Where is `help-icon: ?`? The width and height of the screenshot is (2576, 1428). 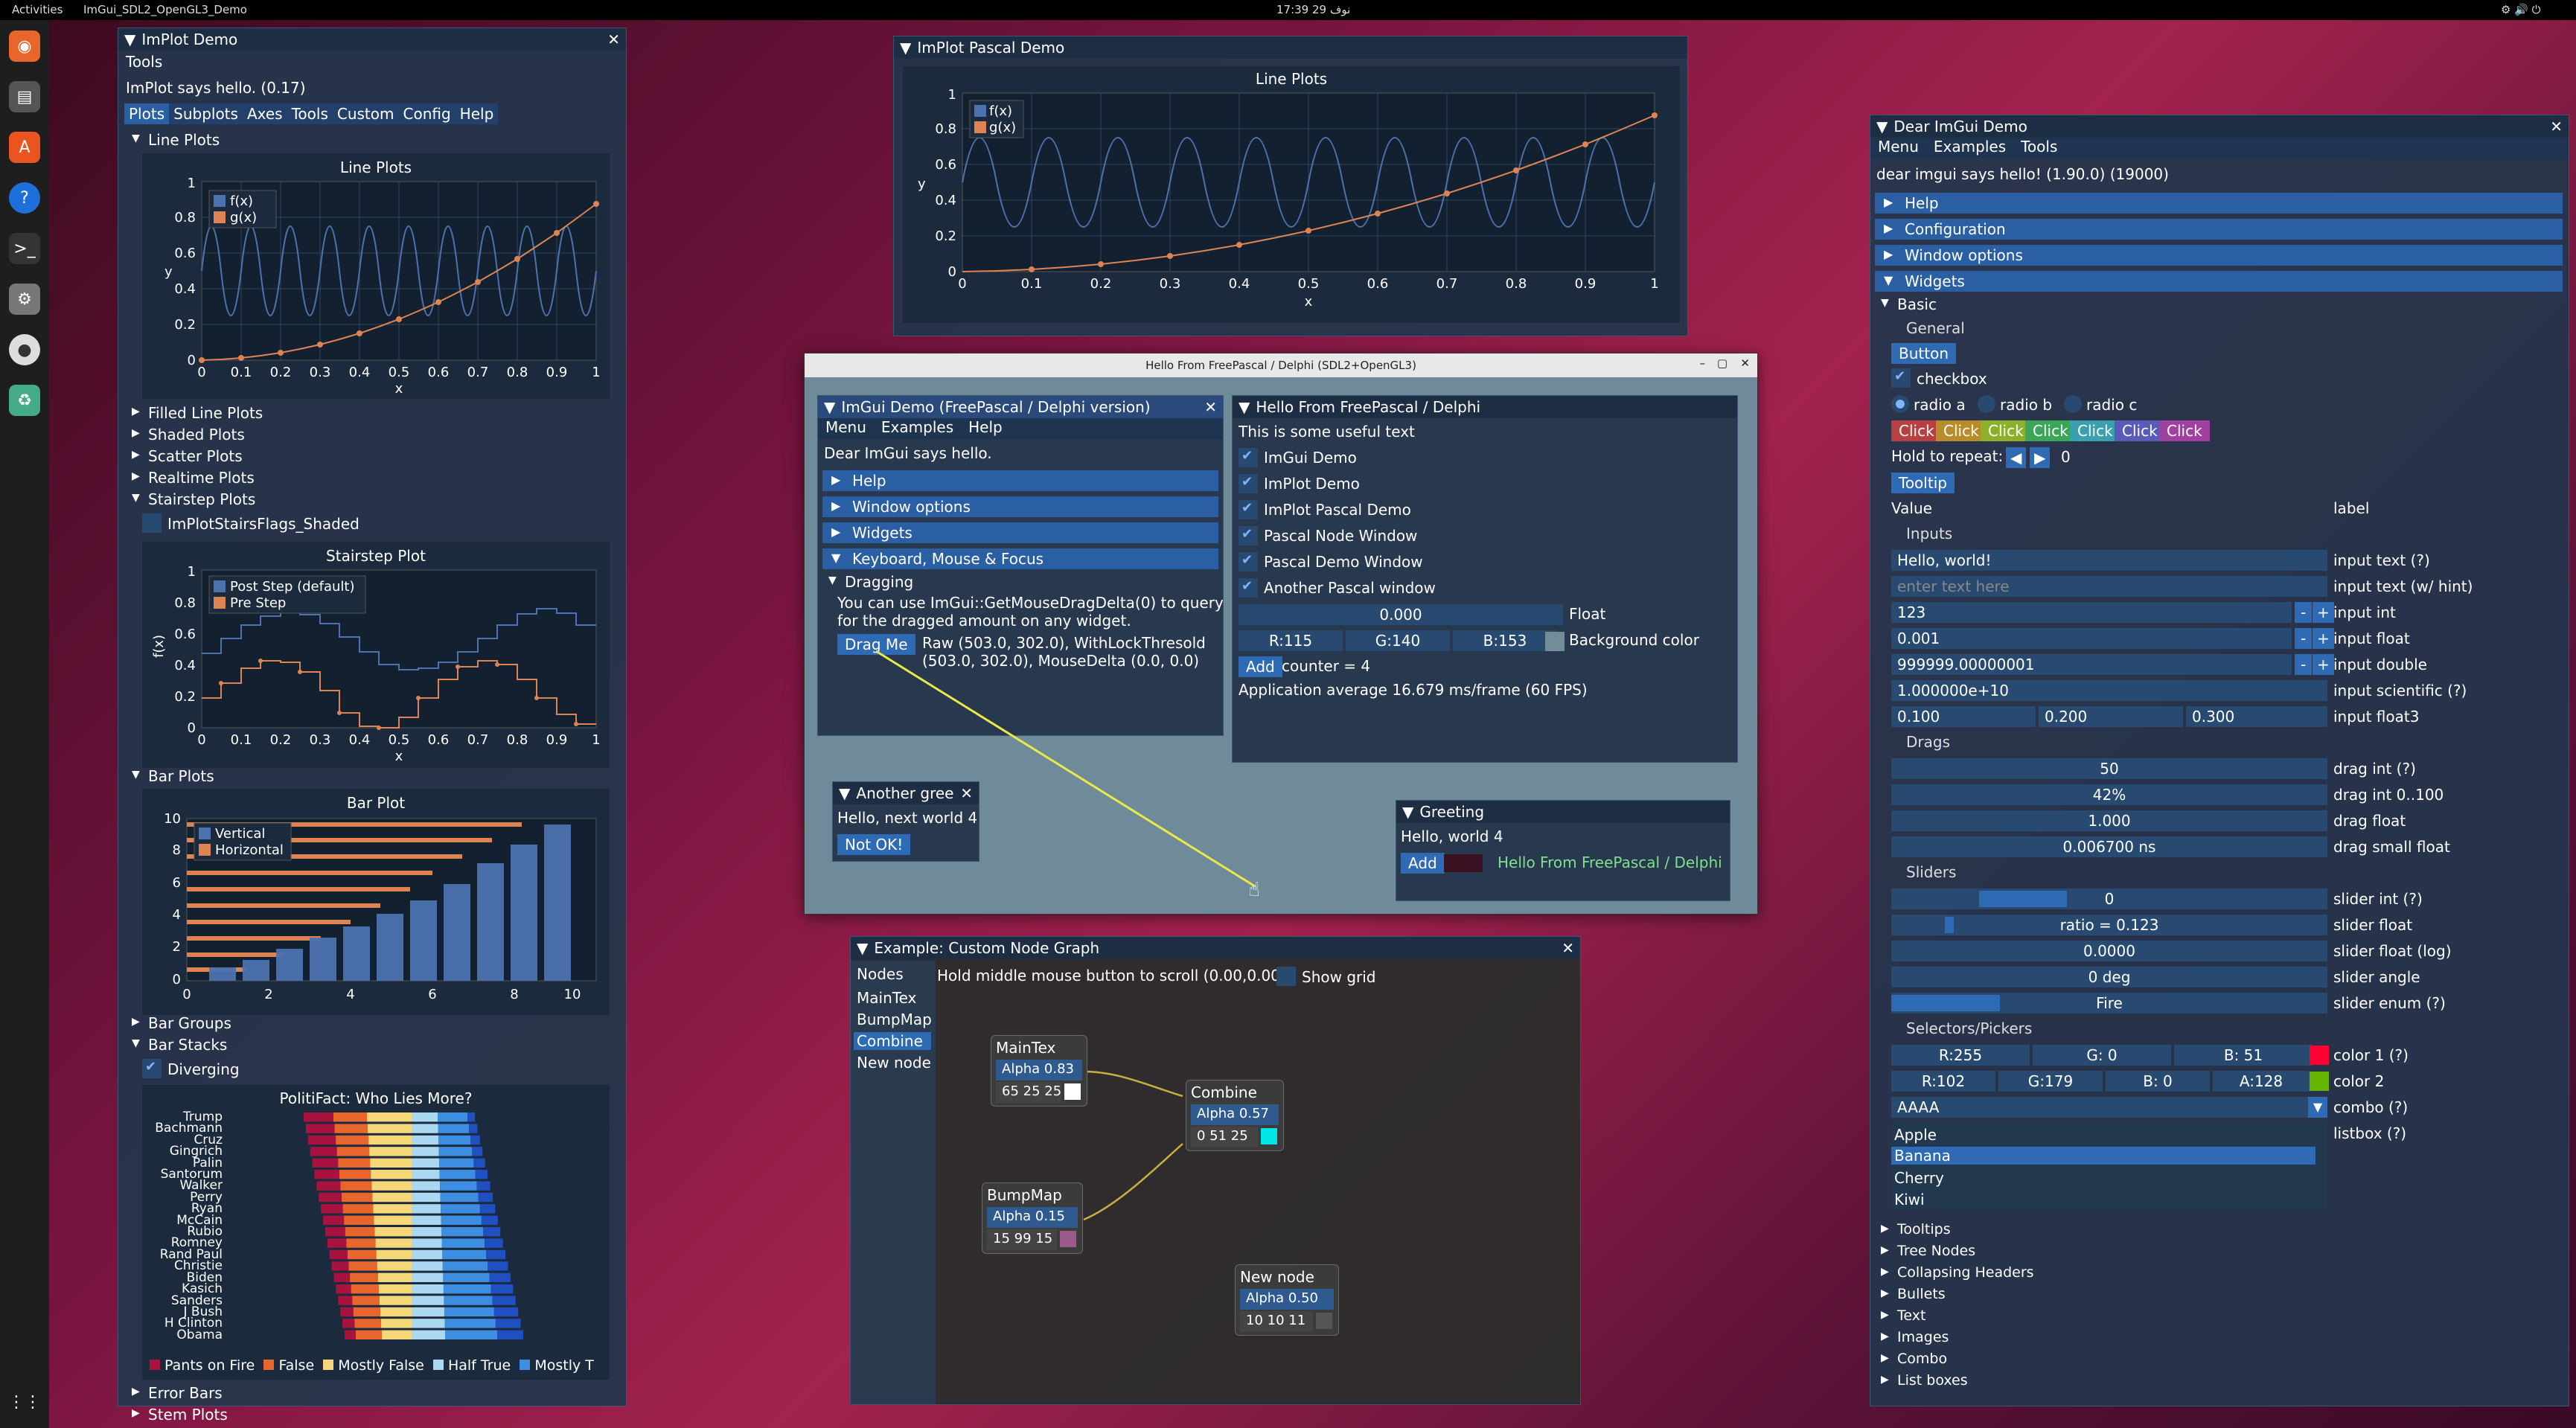 help-icon: ? is located at coordinates (24, 198).